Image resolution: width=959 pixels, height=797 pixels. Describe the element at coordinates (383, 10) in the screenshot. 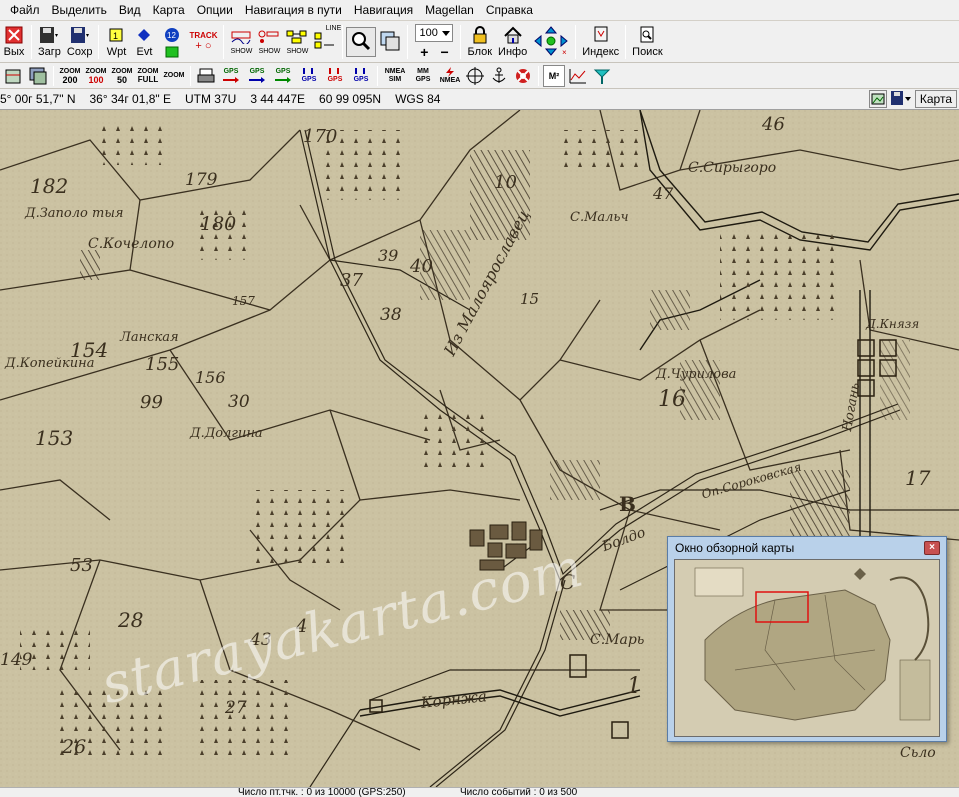

I see `menu-navigation: Навигация` at that location.